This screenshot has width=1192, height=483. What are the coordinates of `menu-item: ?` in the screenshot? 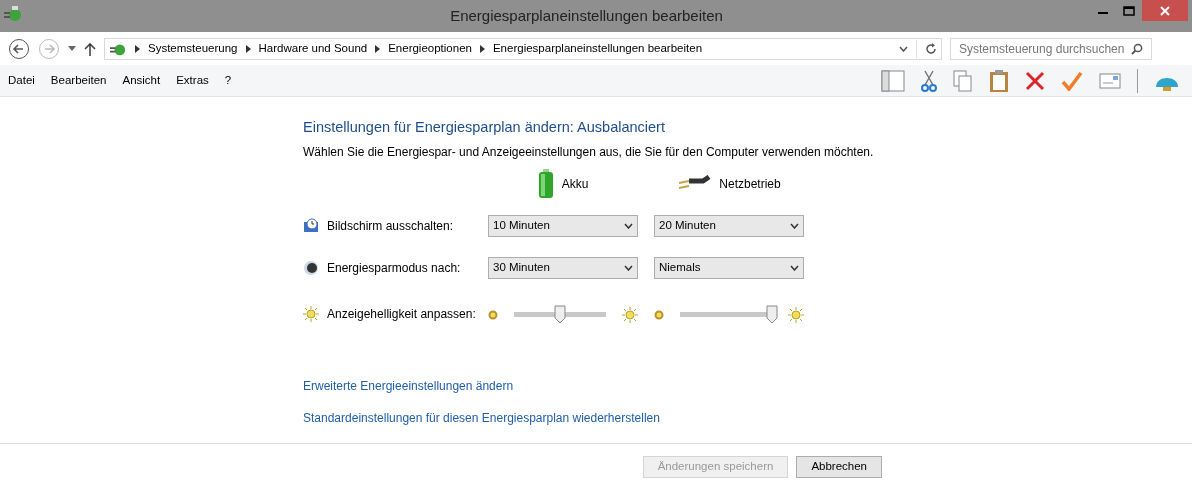 It's located at (228, 80).